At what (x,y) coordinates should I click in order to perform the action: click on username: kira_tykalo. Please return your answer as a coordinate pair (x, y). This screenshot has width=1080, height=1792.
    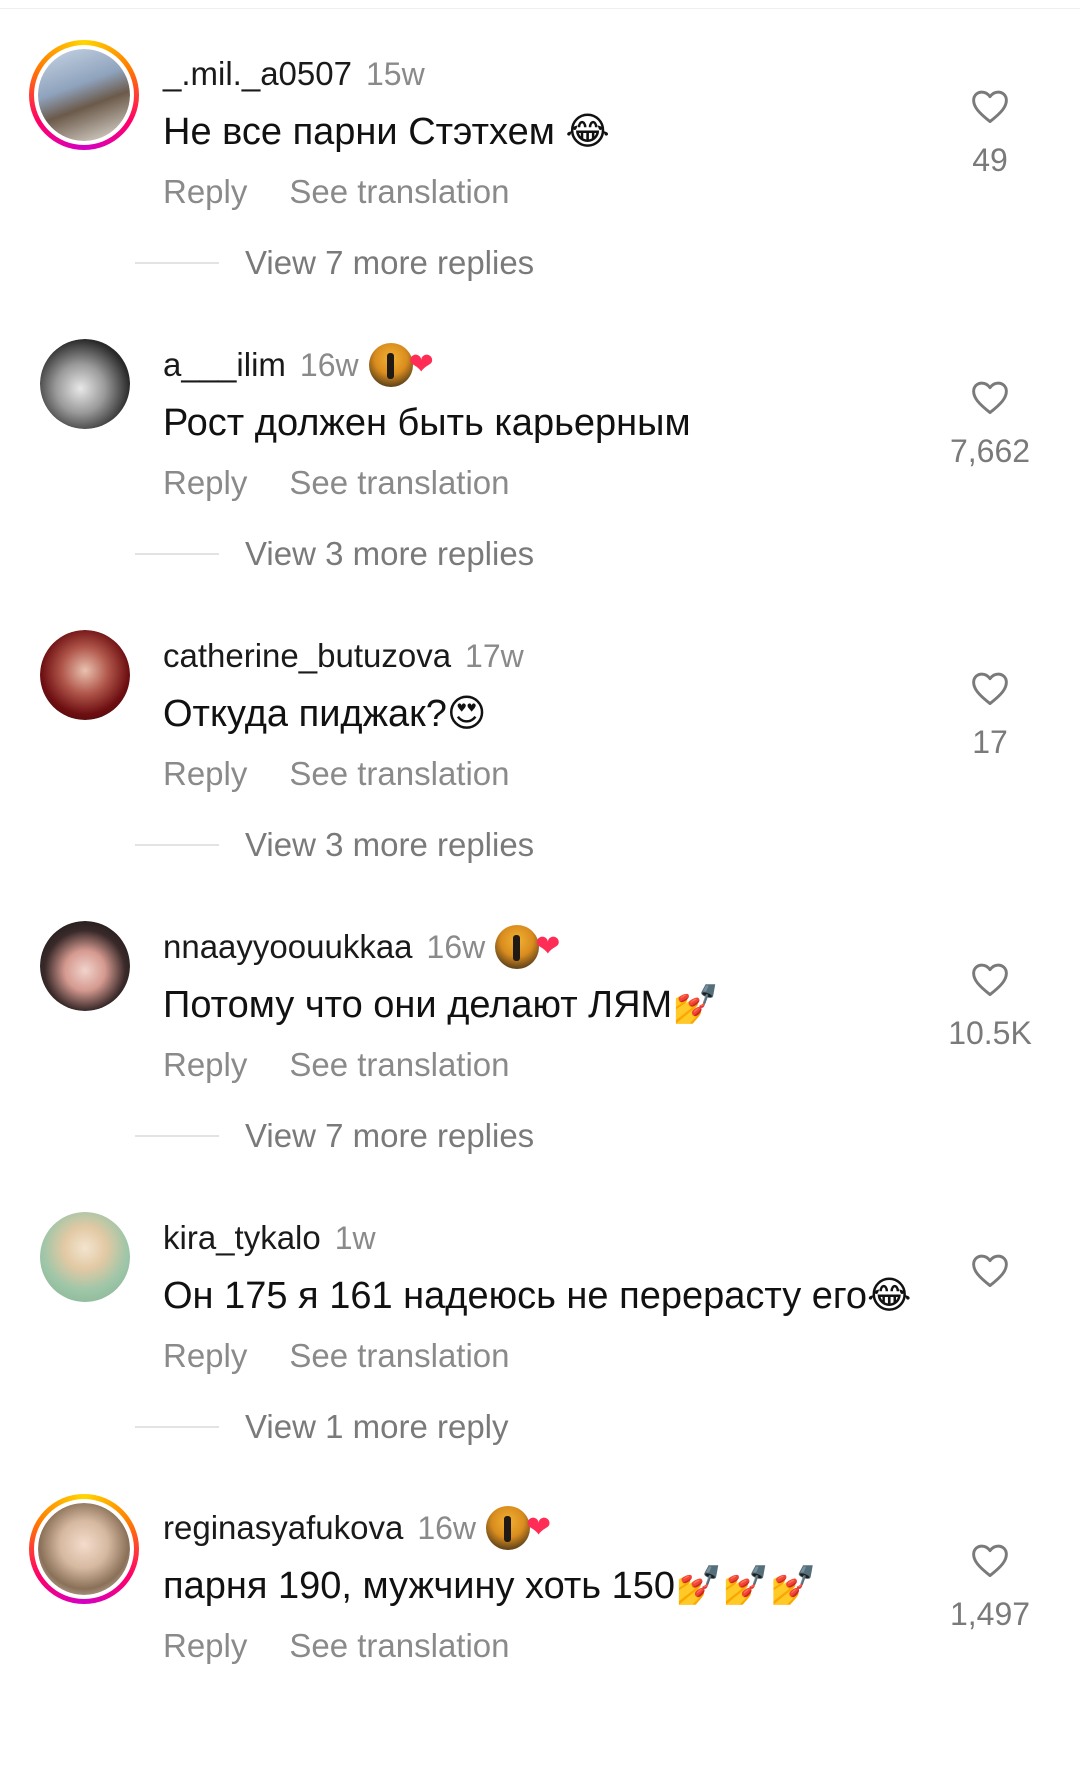
    Looking at the image, I should click on (242, 1238).